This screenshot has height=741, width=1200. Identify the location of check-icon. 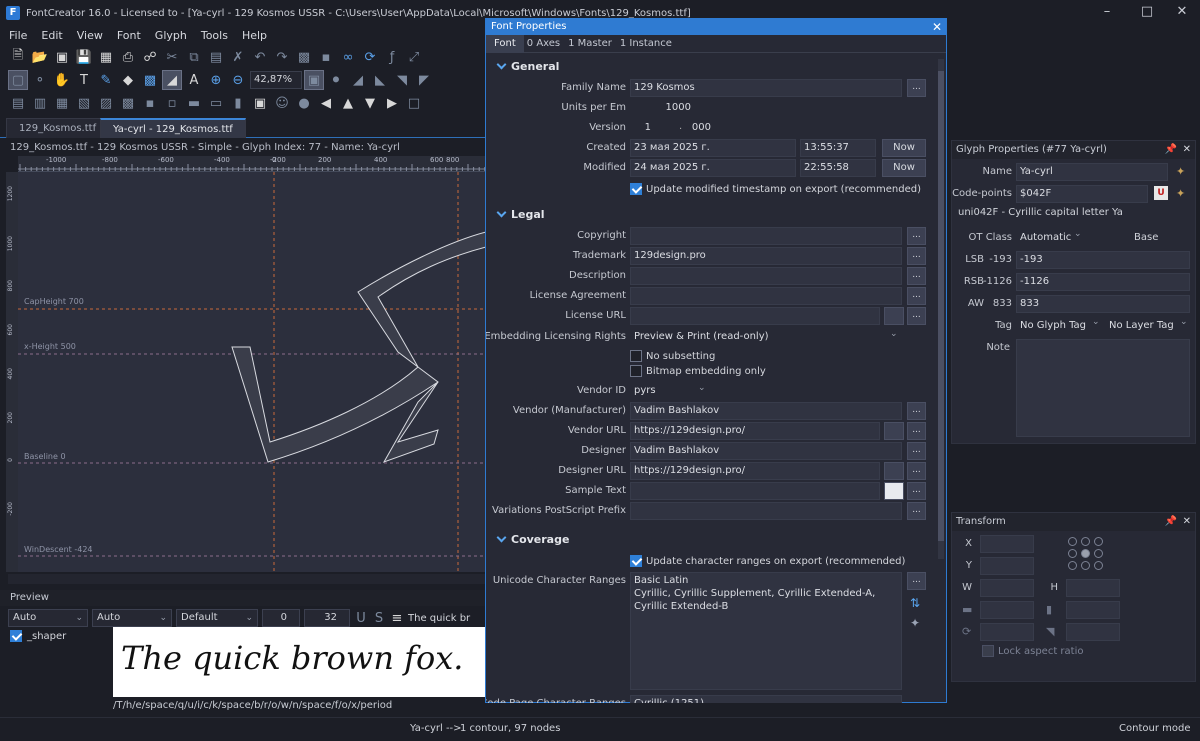
(894, 491).